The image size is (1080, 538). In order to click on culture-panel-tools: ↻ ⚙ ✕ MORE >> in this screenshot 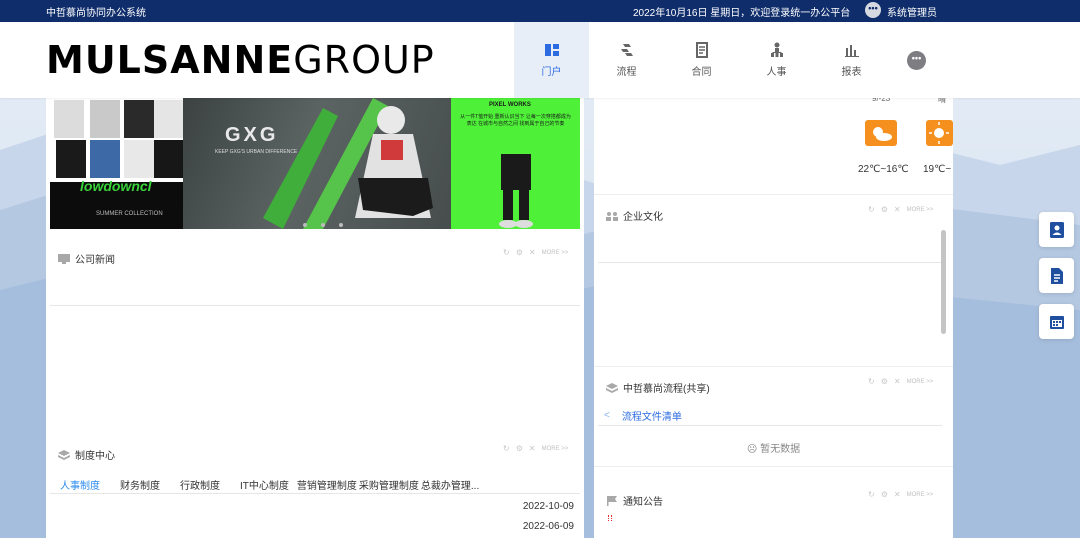, I will do `click(900, 209)`.